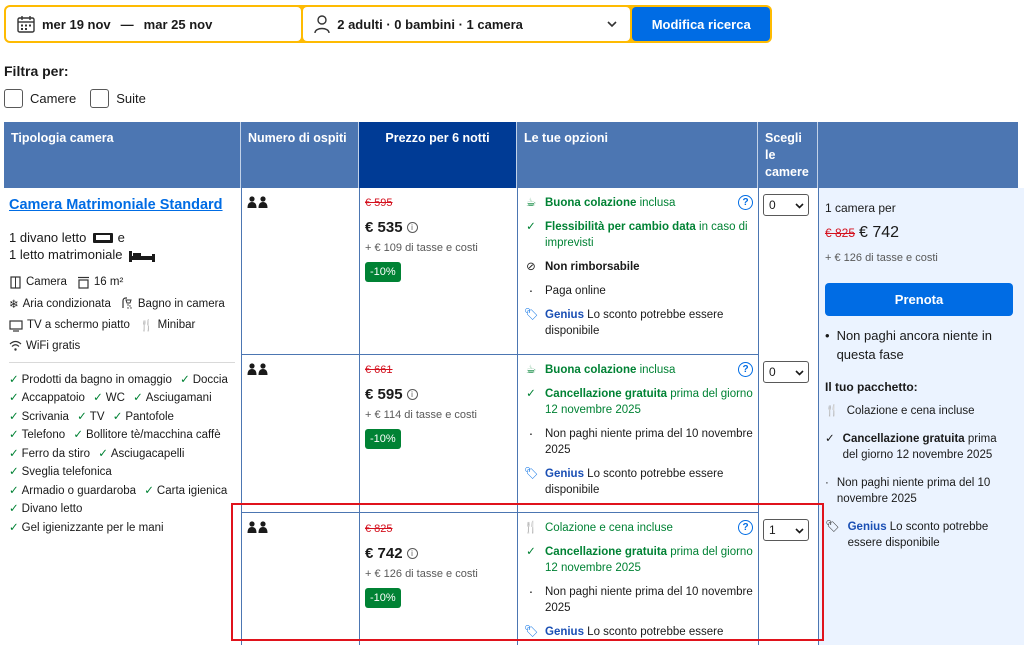 Image resolution: width=1024 pixels, height=645 pixels. I want to click on price: € 595 i, so click(440, 394).